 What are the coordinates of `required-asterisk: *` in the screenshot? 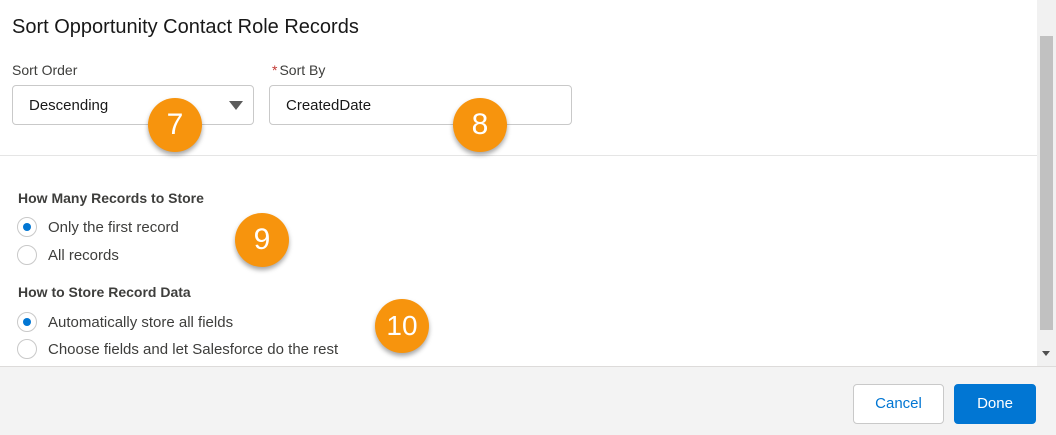 It's located at (275, 70).